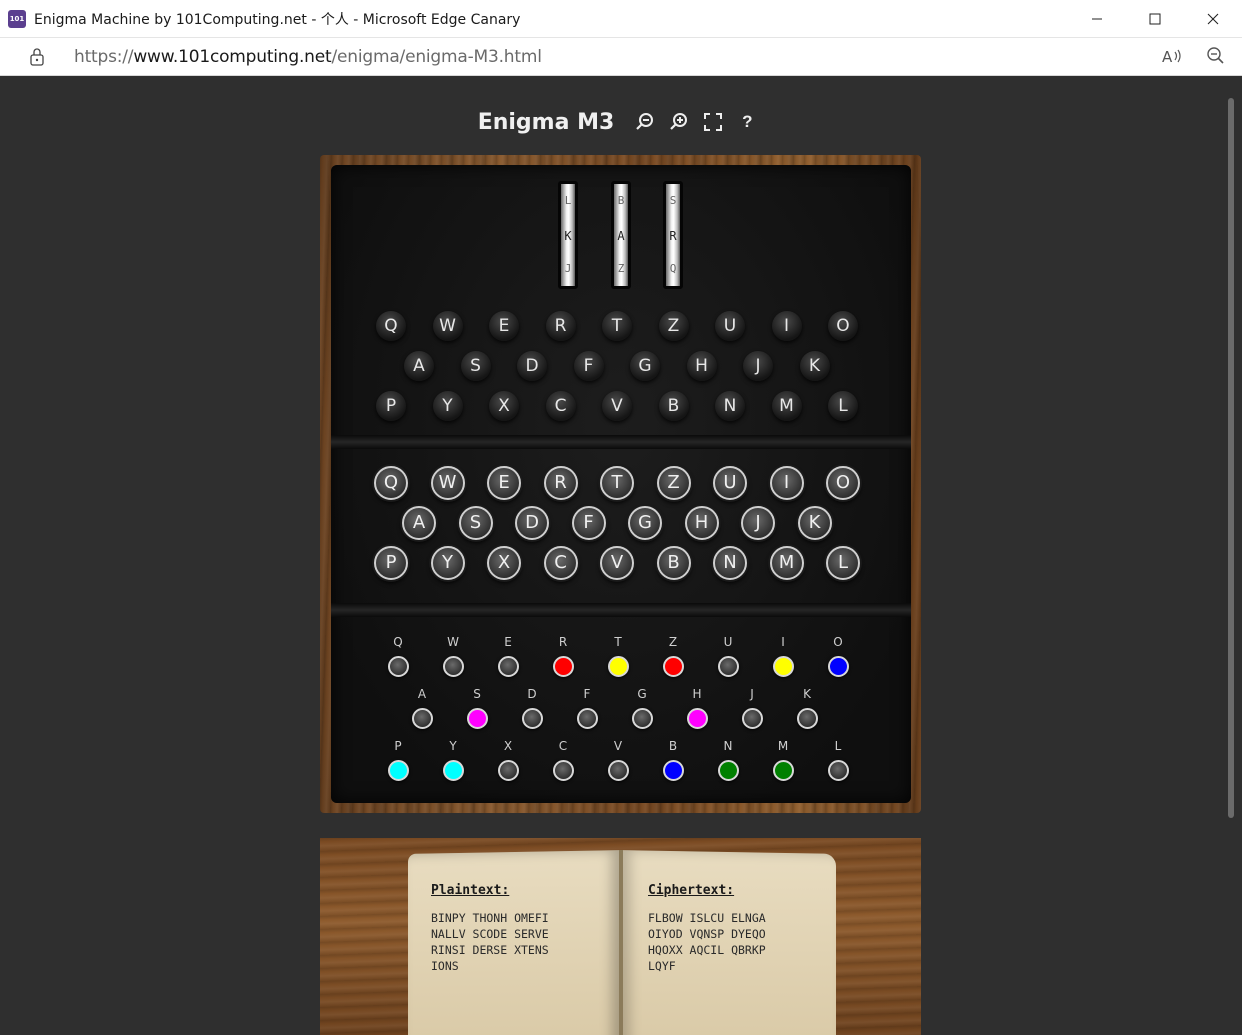  I want to click on plug-socket-a, so click(422, 718).